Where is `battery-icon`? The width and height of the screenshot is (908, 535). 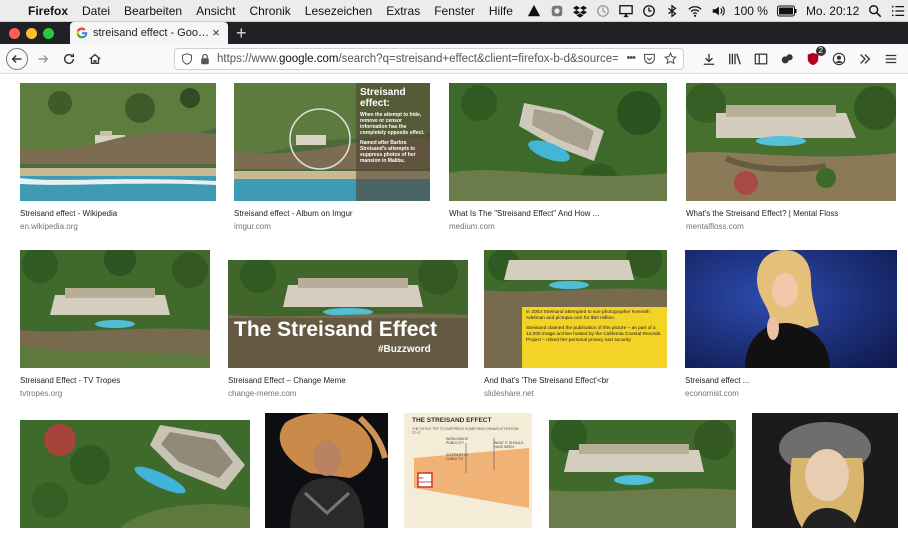
battery-icon is located at coordinates (786, 11).